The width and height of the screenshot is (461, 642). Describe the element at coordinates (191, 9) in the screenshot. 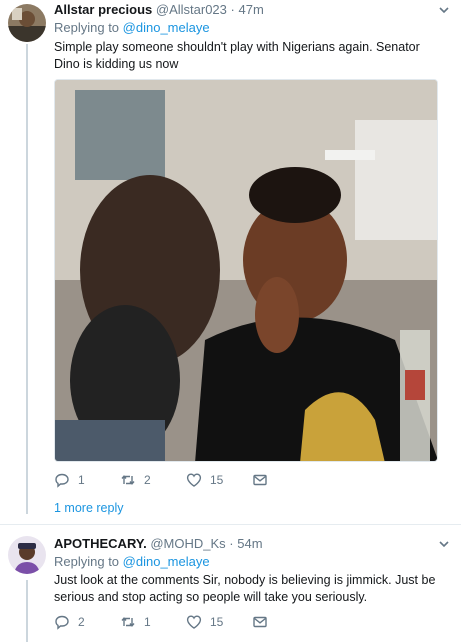

I see `user-handle: @Allstar023` at that location.